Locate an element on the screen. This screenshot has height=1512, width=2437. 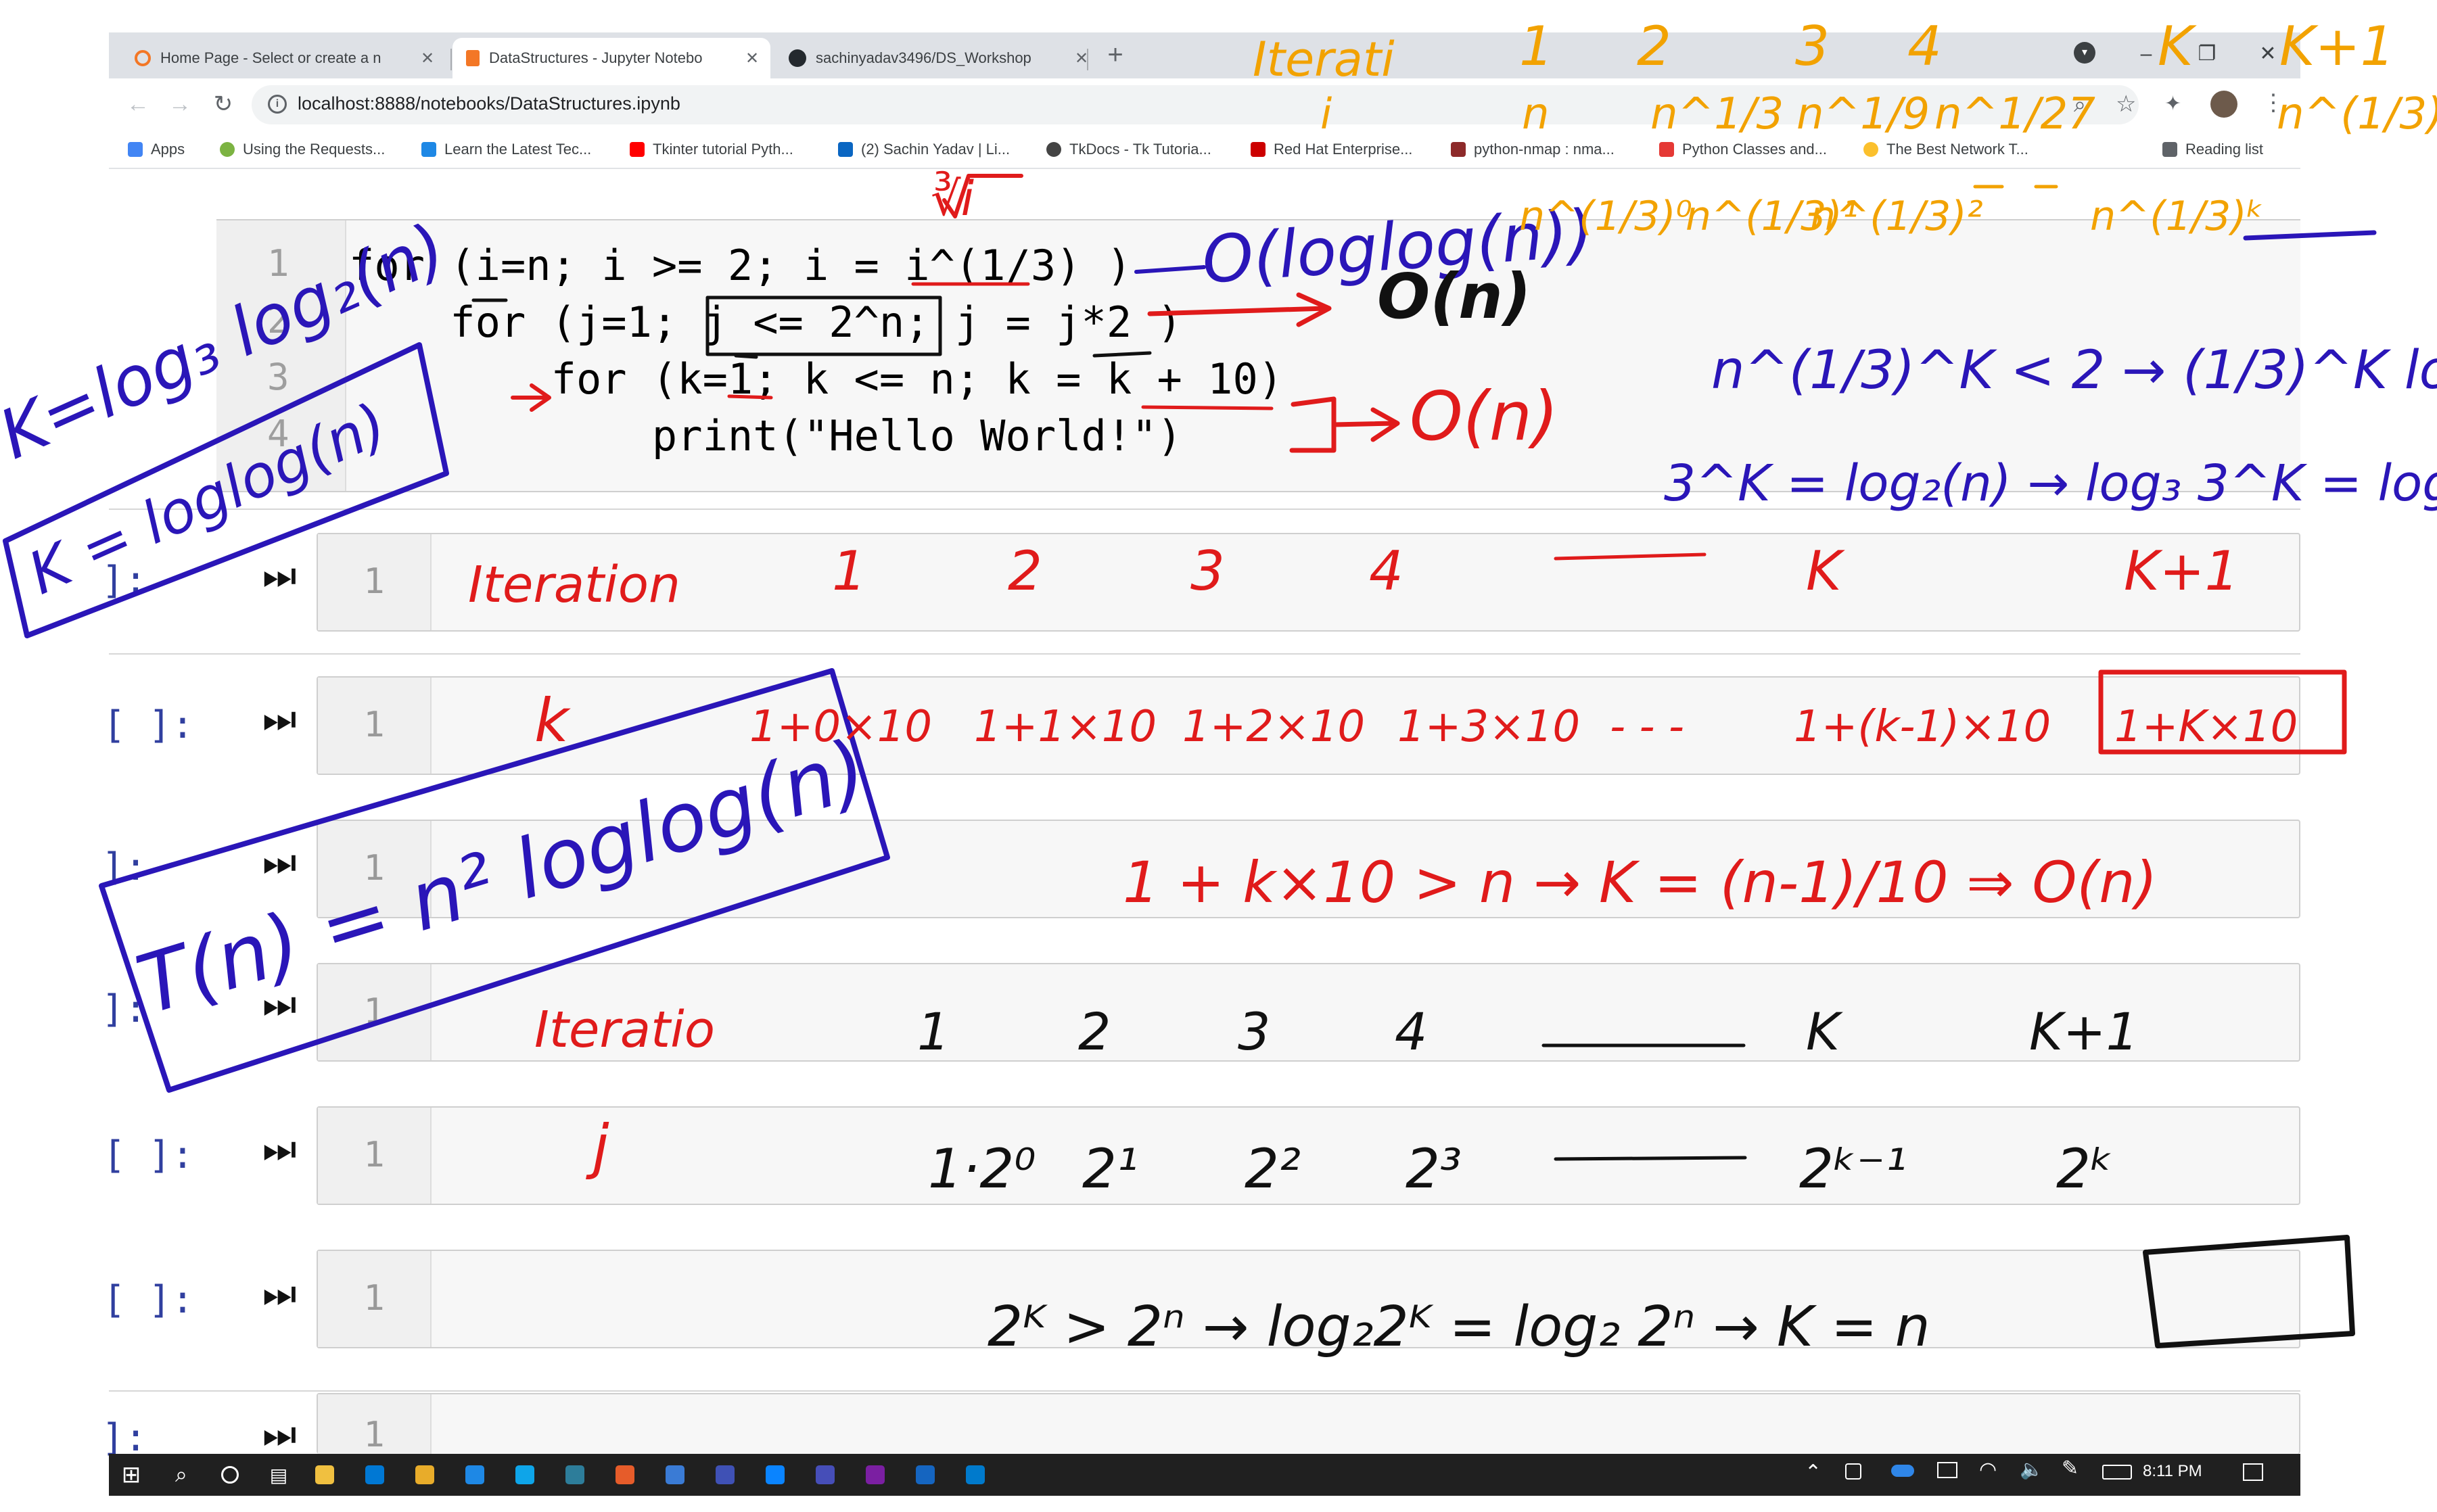
zoom-icon: ⌕ is located at coordinates (2080, 105).